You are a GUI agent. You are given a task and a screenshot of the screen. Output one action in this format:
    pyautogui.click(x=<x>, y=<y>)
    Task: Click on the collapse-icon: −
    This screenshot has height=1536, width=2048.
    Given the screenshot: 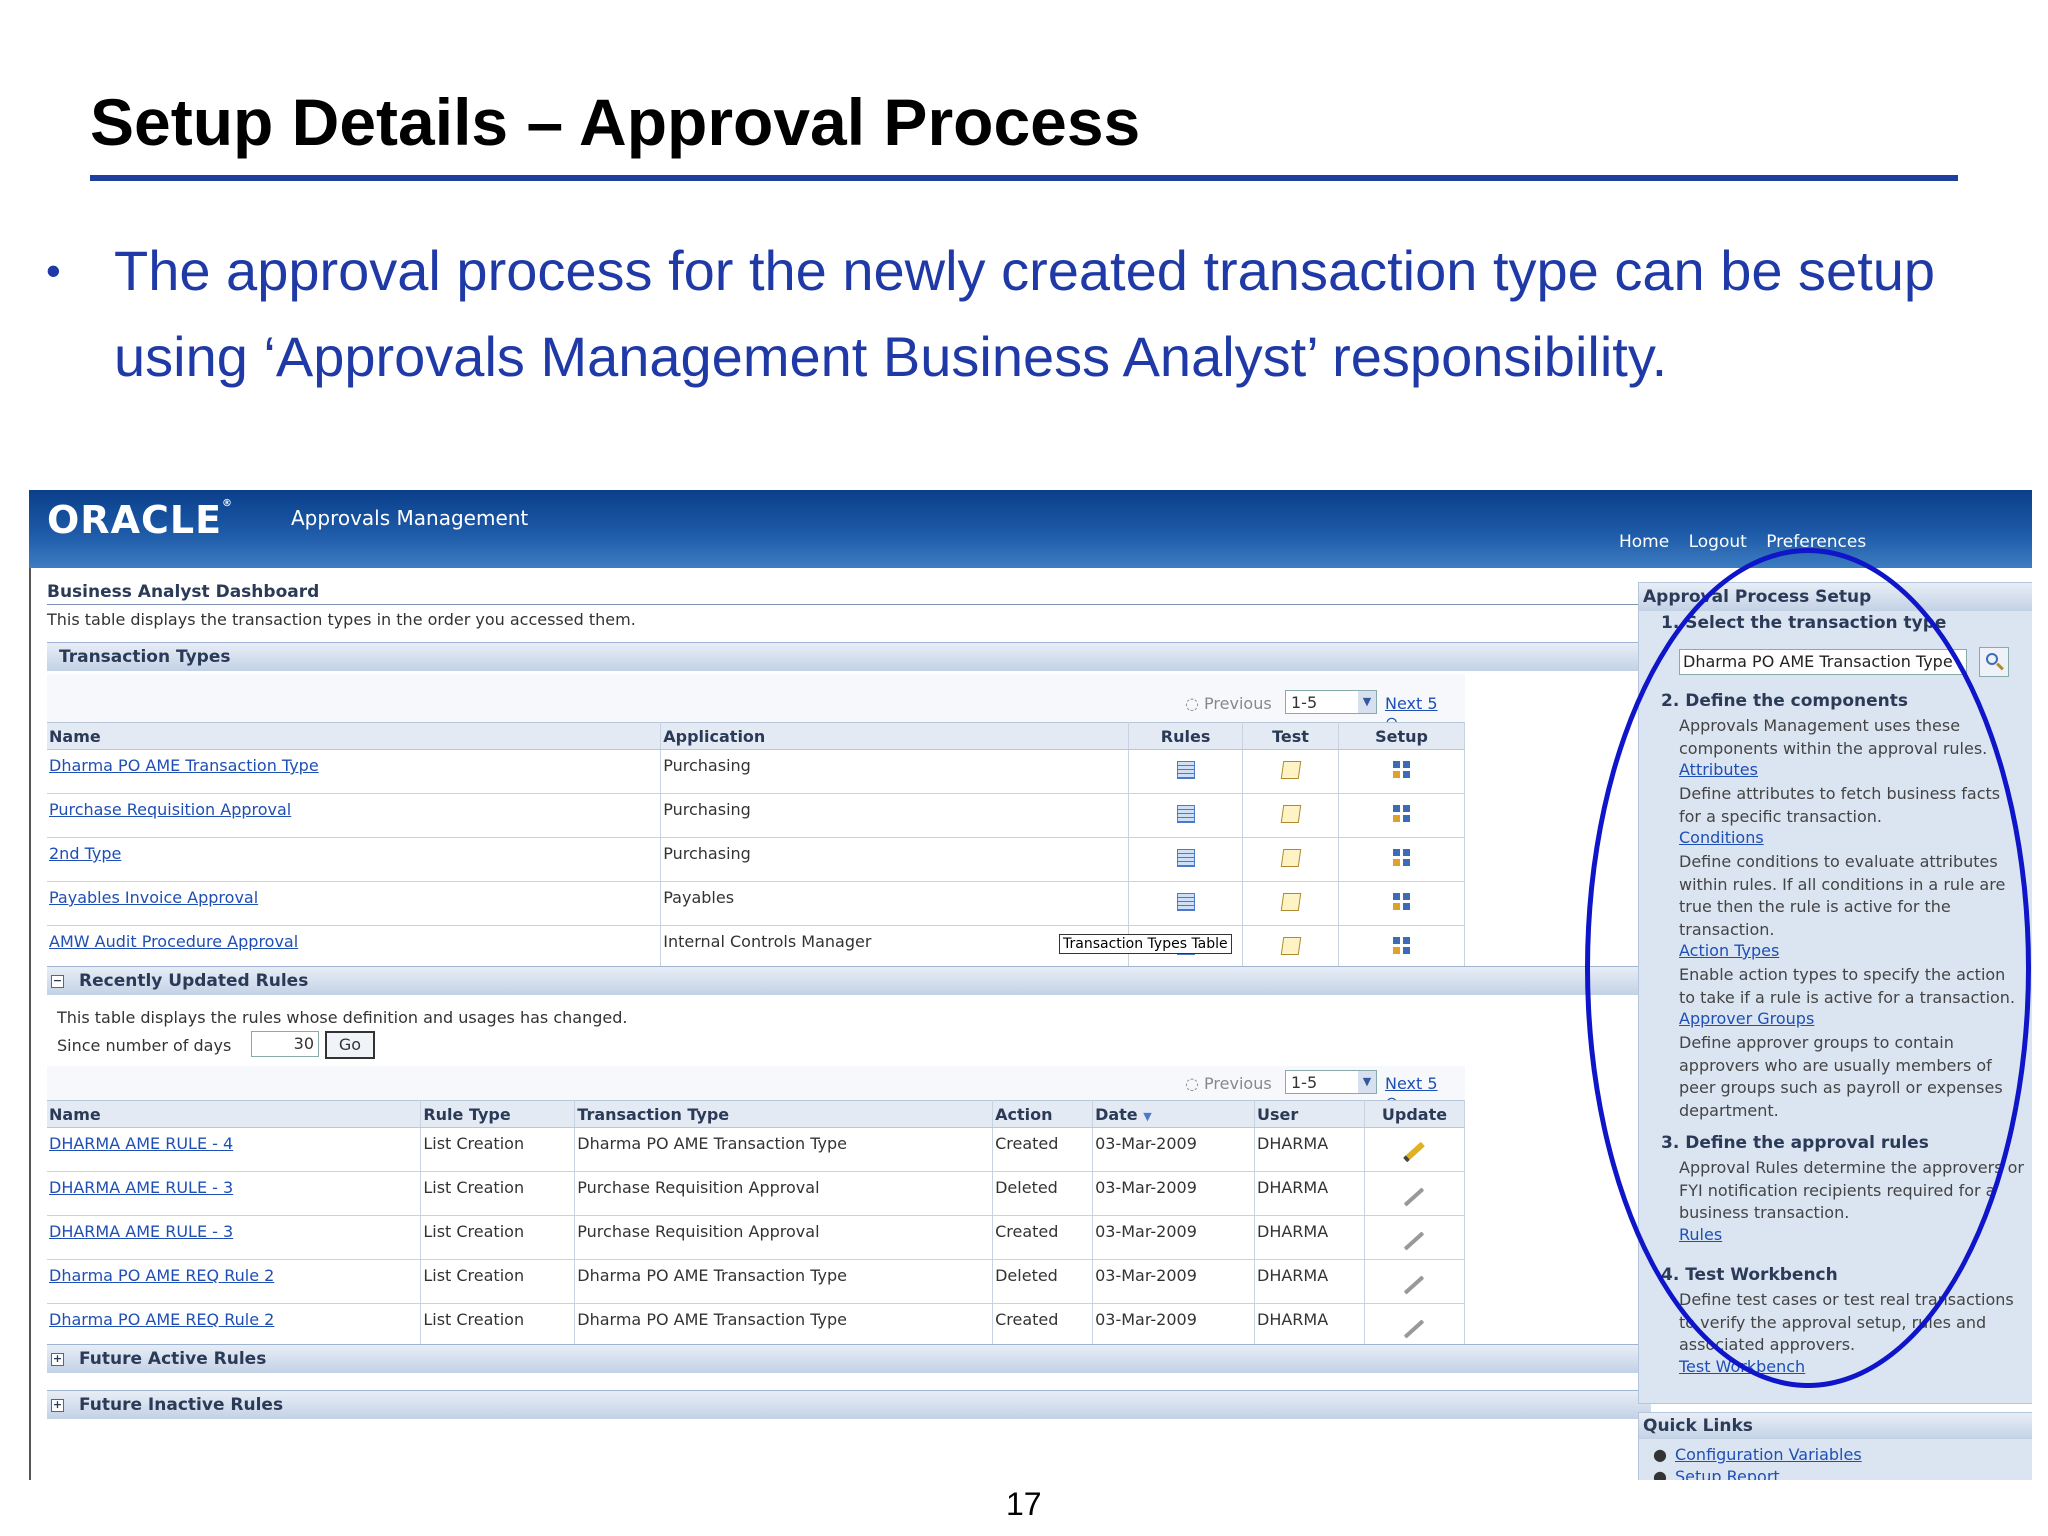 What is the action you would take?
    pyautogui.click(x=57, y=981)
    